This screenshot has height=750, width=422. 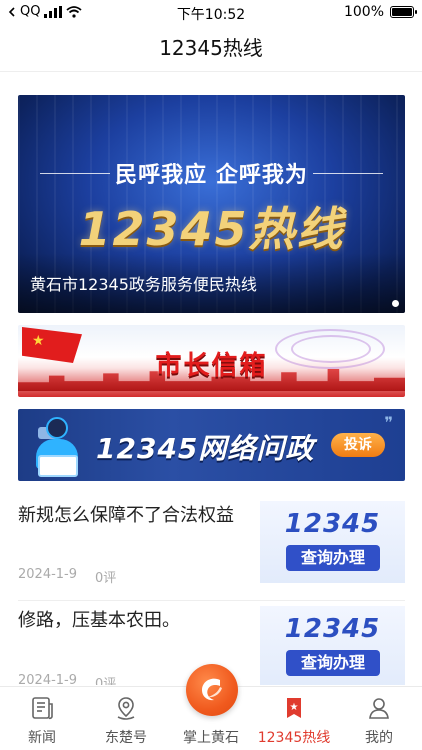 What do you see at coordinates (388, 422) in the screenshot?
I see `quote-icon: ❞` at bounding box center [388, 422].